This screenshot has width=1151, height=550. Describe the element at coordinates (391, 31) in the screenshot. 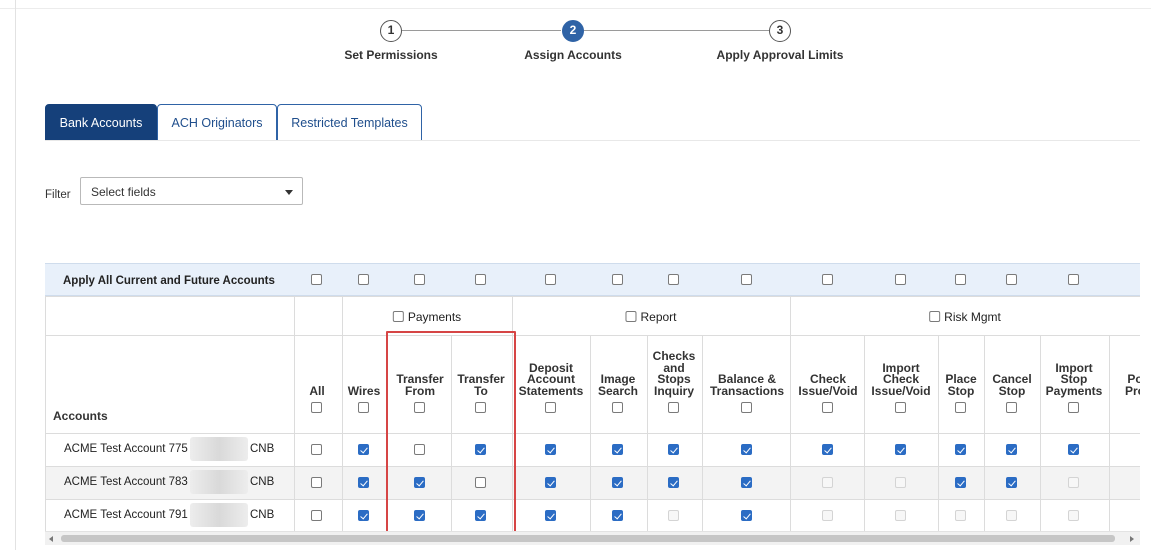

I see `step-1-indicator: 1` at that location.